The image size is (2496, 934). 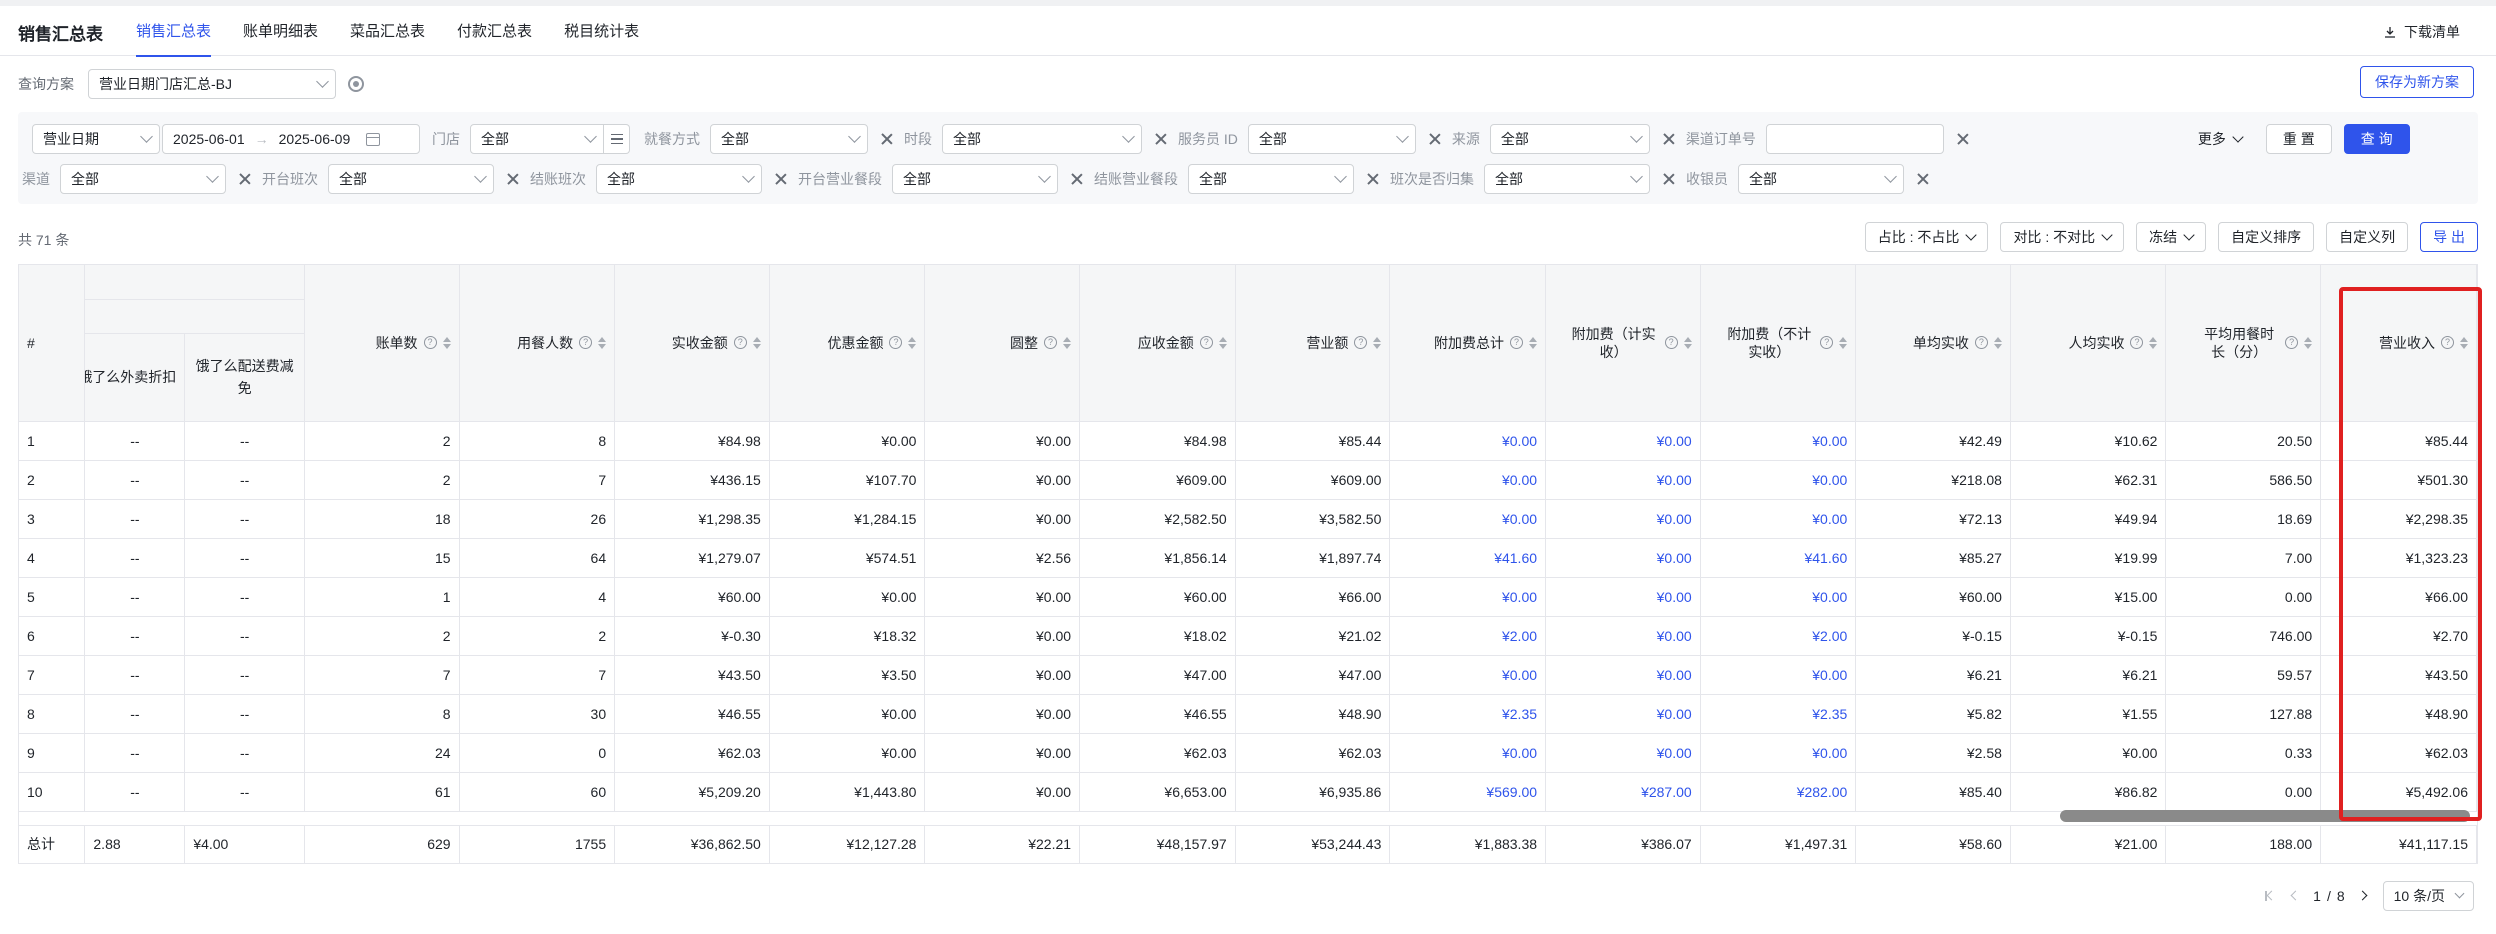 What do you see at coordinates (382, 343) in the screenshot?
I see `col-header-bill-count: 账单数?` at bounding box center [382, 343].